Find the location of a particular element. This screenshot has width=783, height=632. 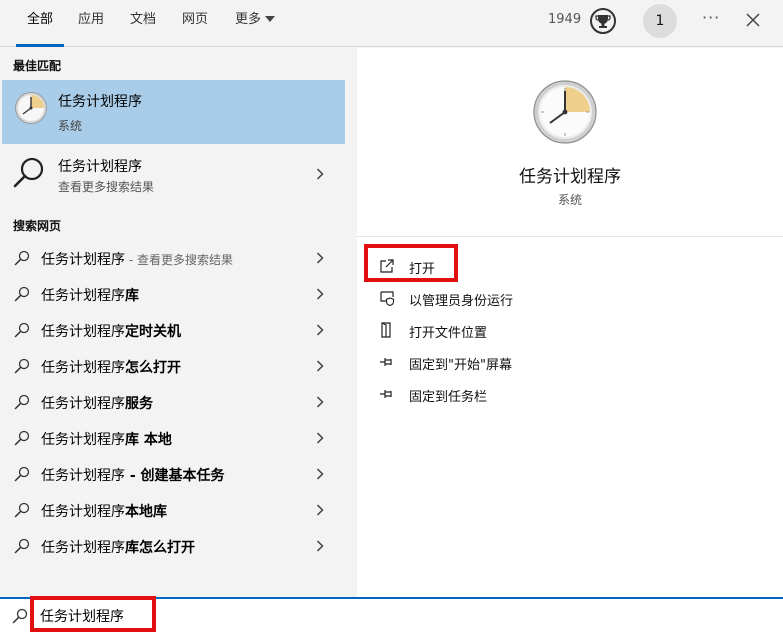

query-suffix: - 创建基本任务 is located at coordinates (175, 476).